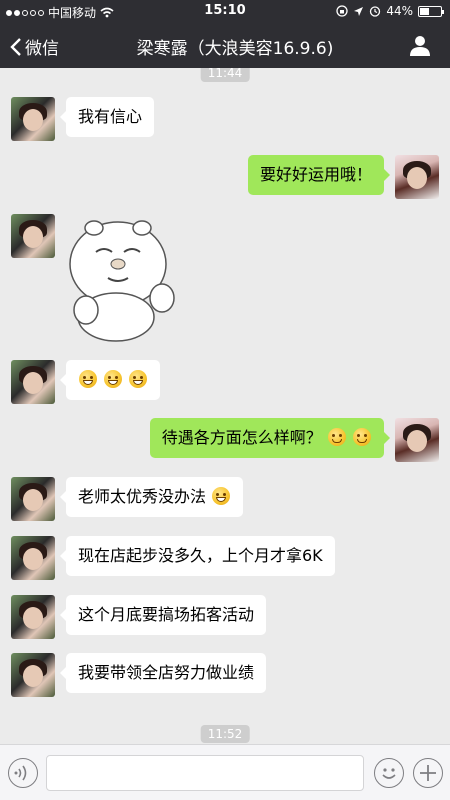 This screenshot has height=800, width=450. I want to click on message-bubble: 老师太优秀没办法, so click(151, 497).